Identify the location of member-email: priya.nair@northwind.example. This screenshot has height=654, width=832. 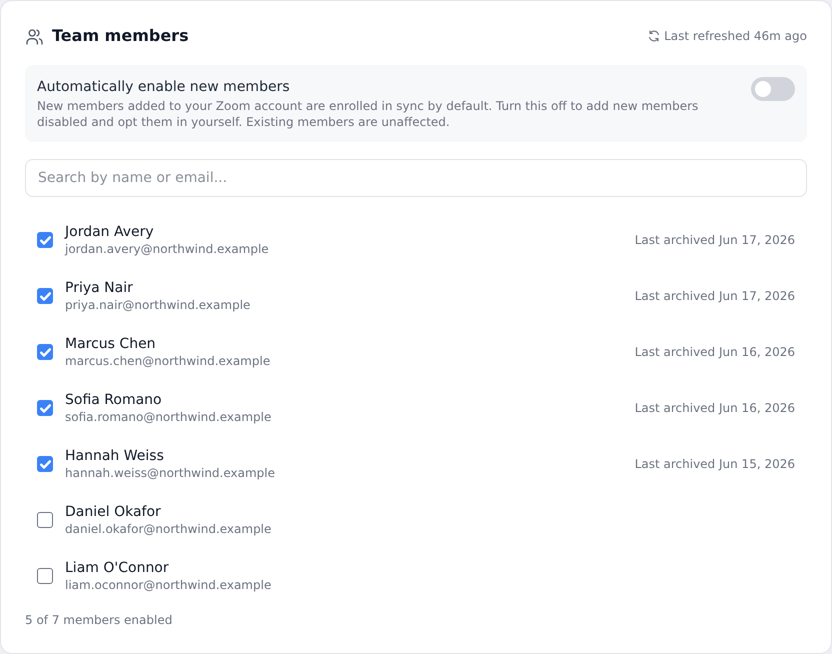
(157, 305).